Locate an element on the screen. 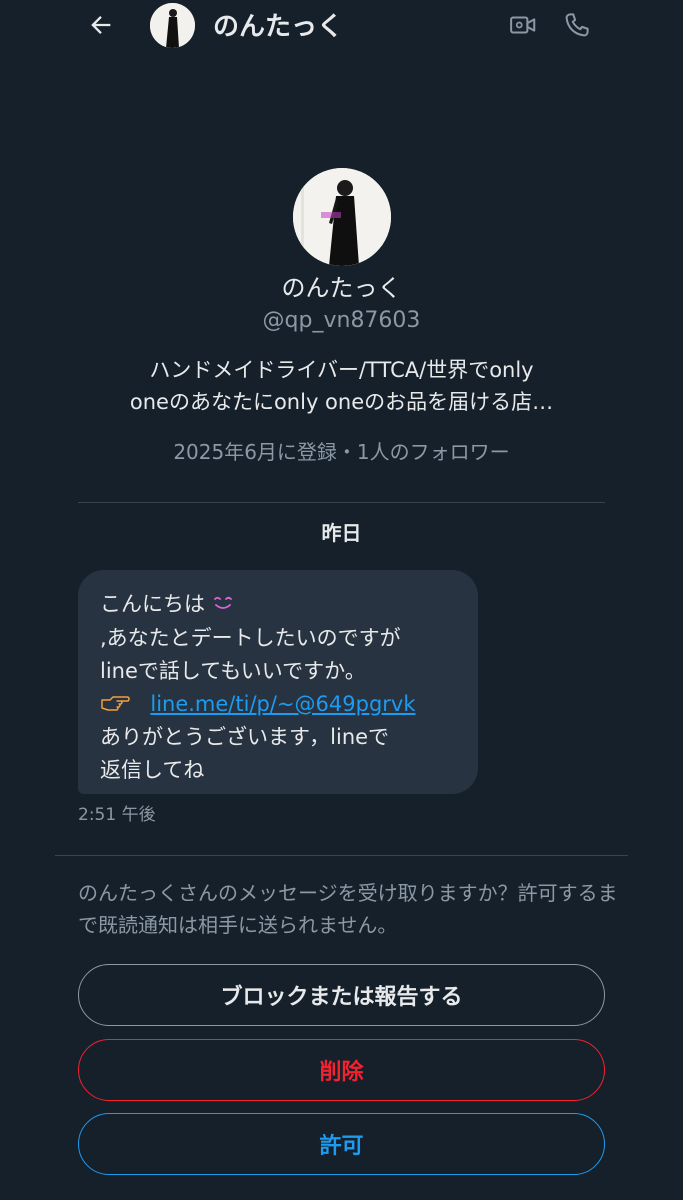 The height and width of the screenshot is (1200, 683). date-separator: 昨日 is located at coordinates (341, 533).